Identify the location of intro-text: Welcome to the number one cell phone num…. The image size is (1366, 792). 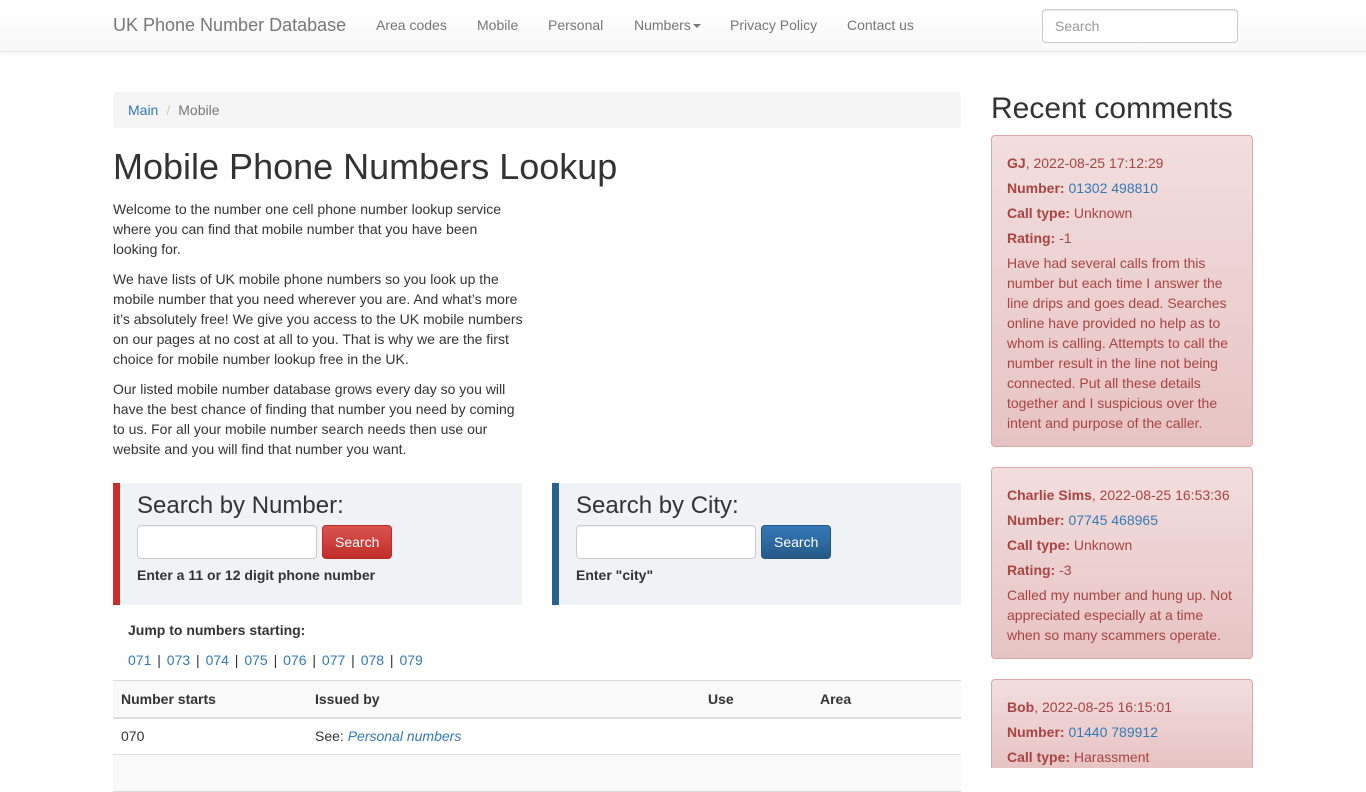
(318, 334).